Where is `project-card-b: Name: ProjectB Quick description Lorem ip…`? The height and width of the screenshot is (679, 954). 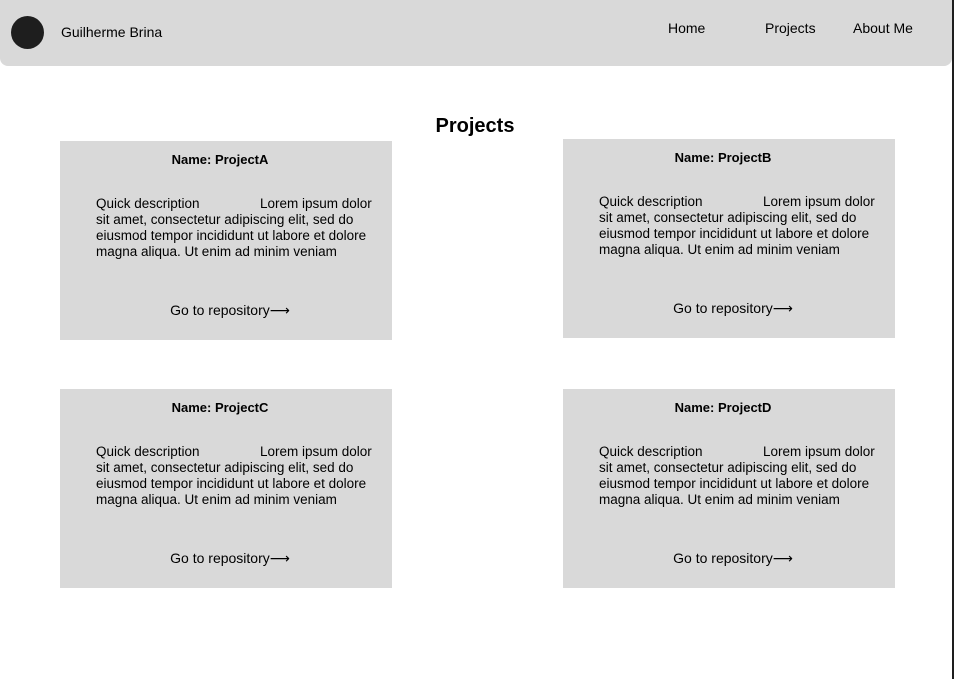
project-card-b: Name: ProjectB Quick description Lorem ip… is located at coordinates (729, 238).